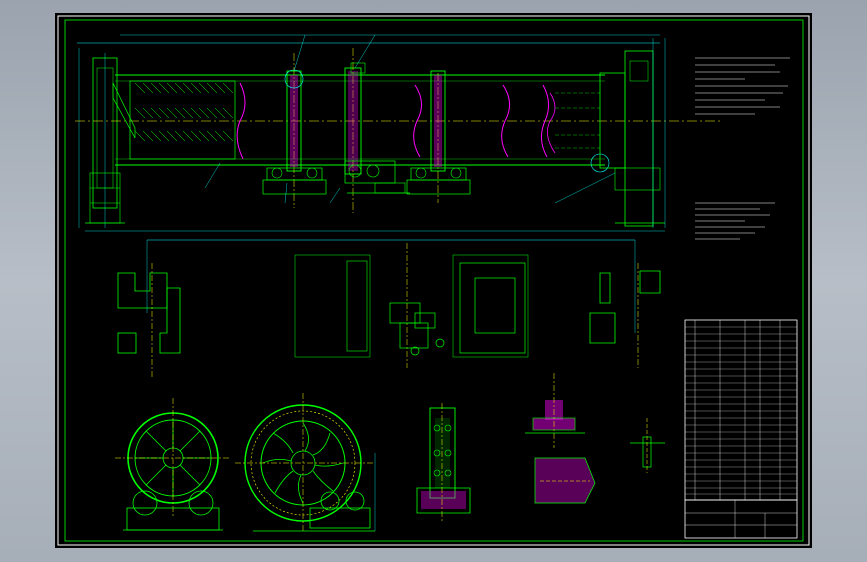  I want to click on end-view-feed, so click(172, 464).